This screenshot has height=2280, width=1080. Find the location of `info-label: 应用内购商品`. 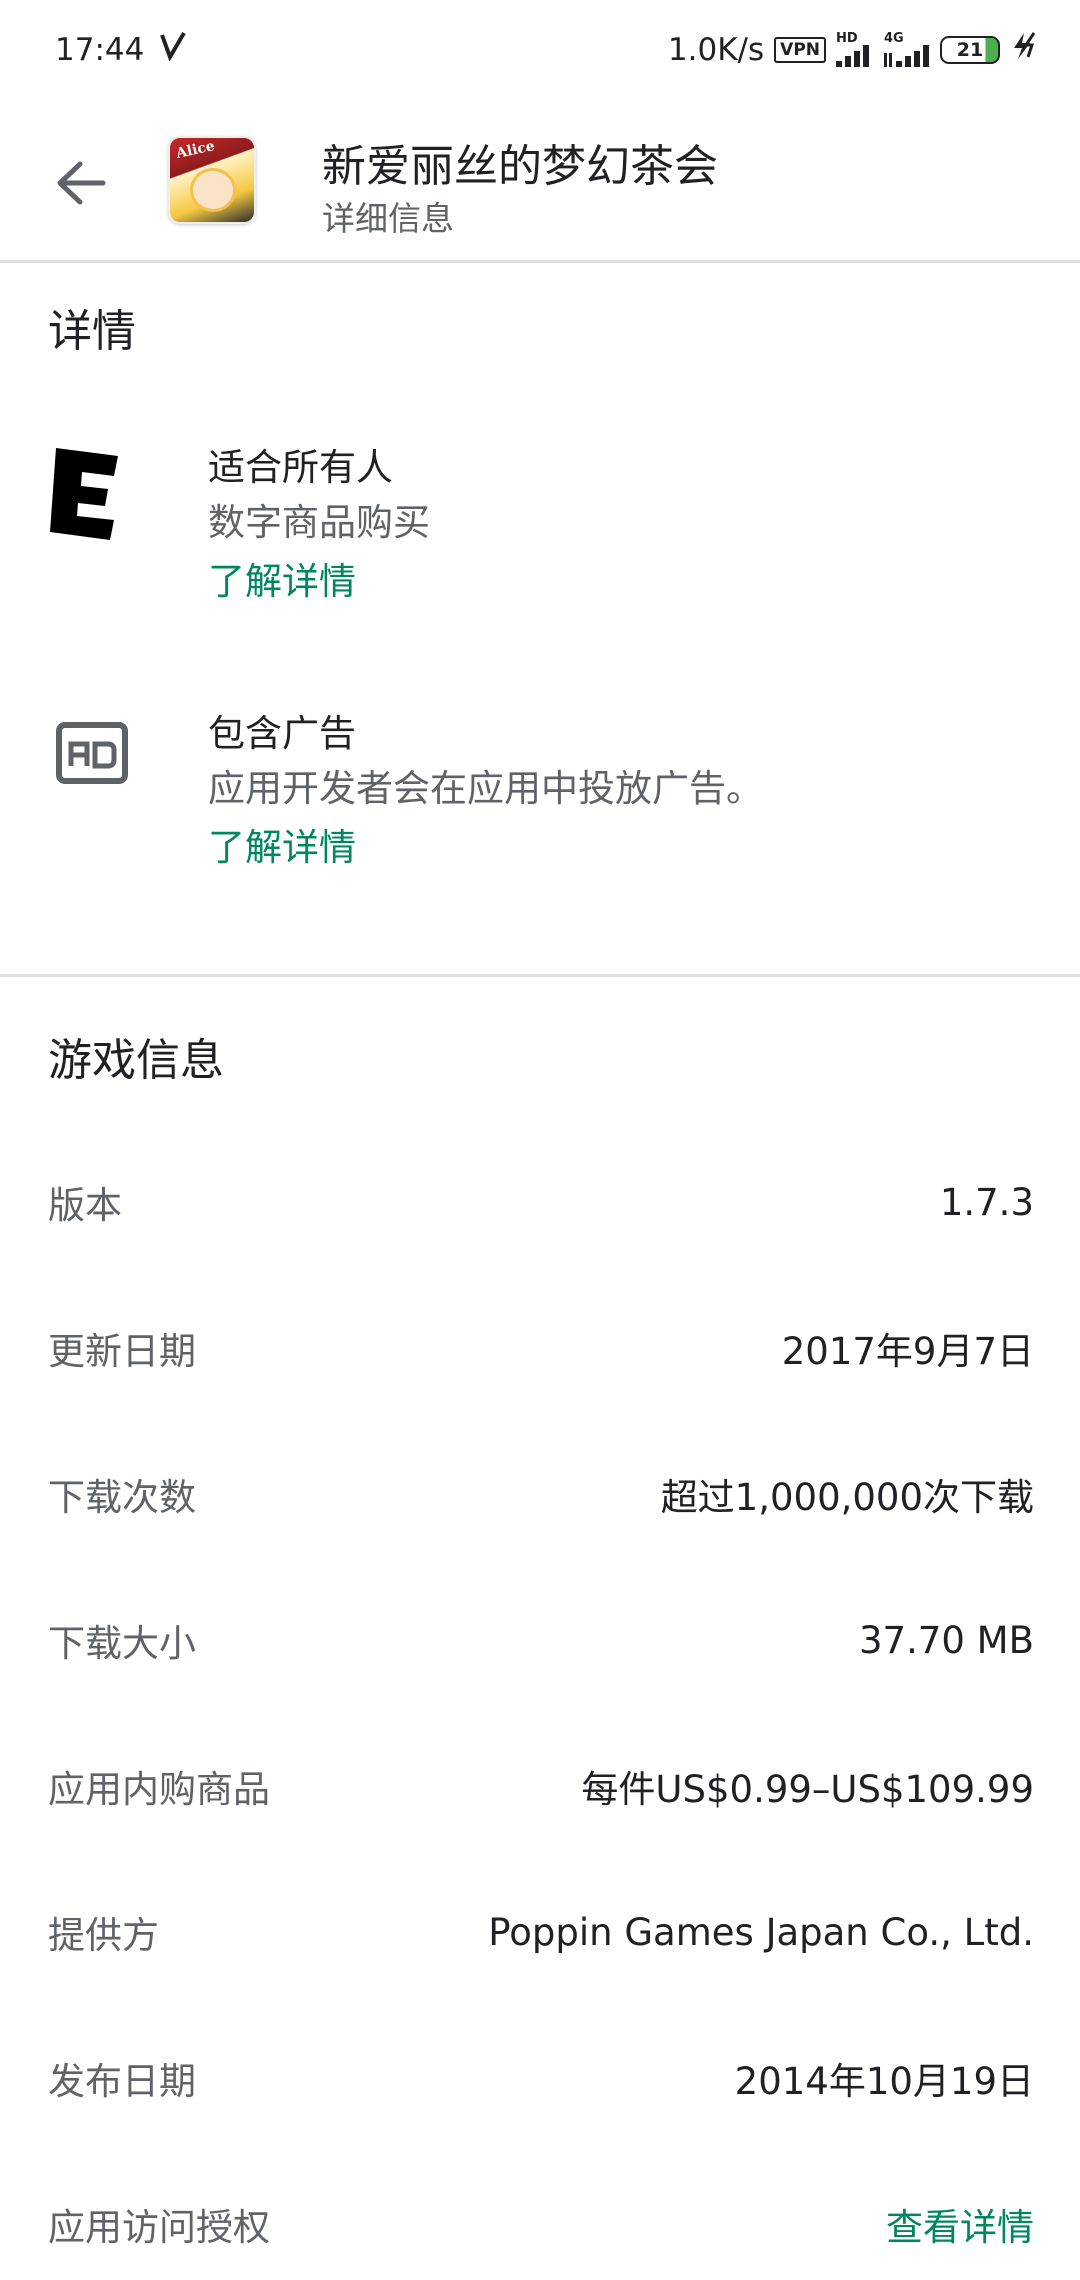

info-label: 应用内购商品 is located at coordinates (159, 1789).